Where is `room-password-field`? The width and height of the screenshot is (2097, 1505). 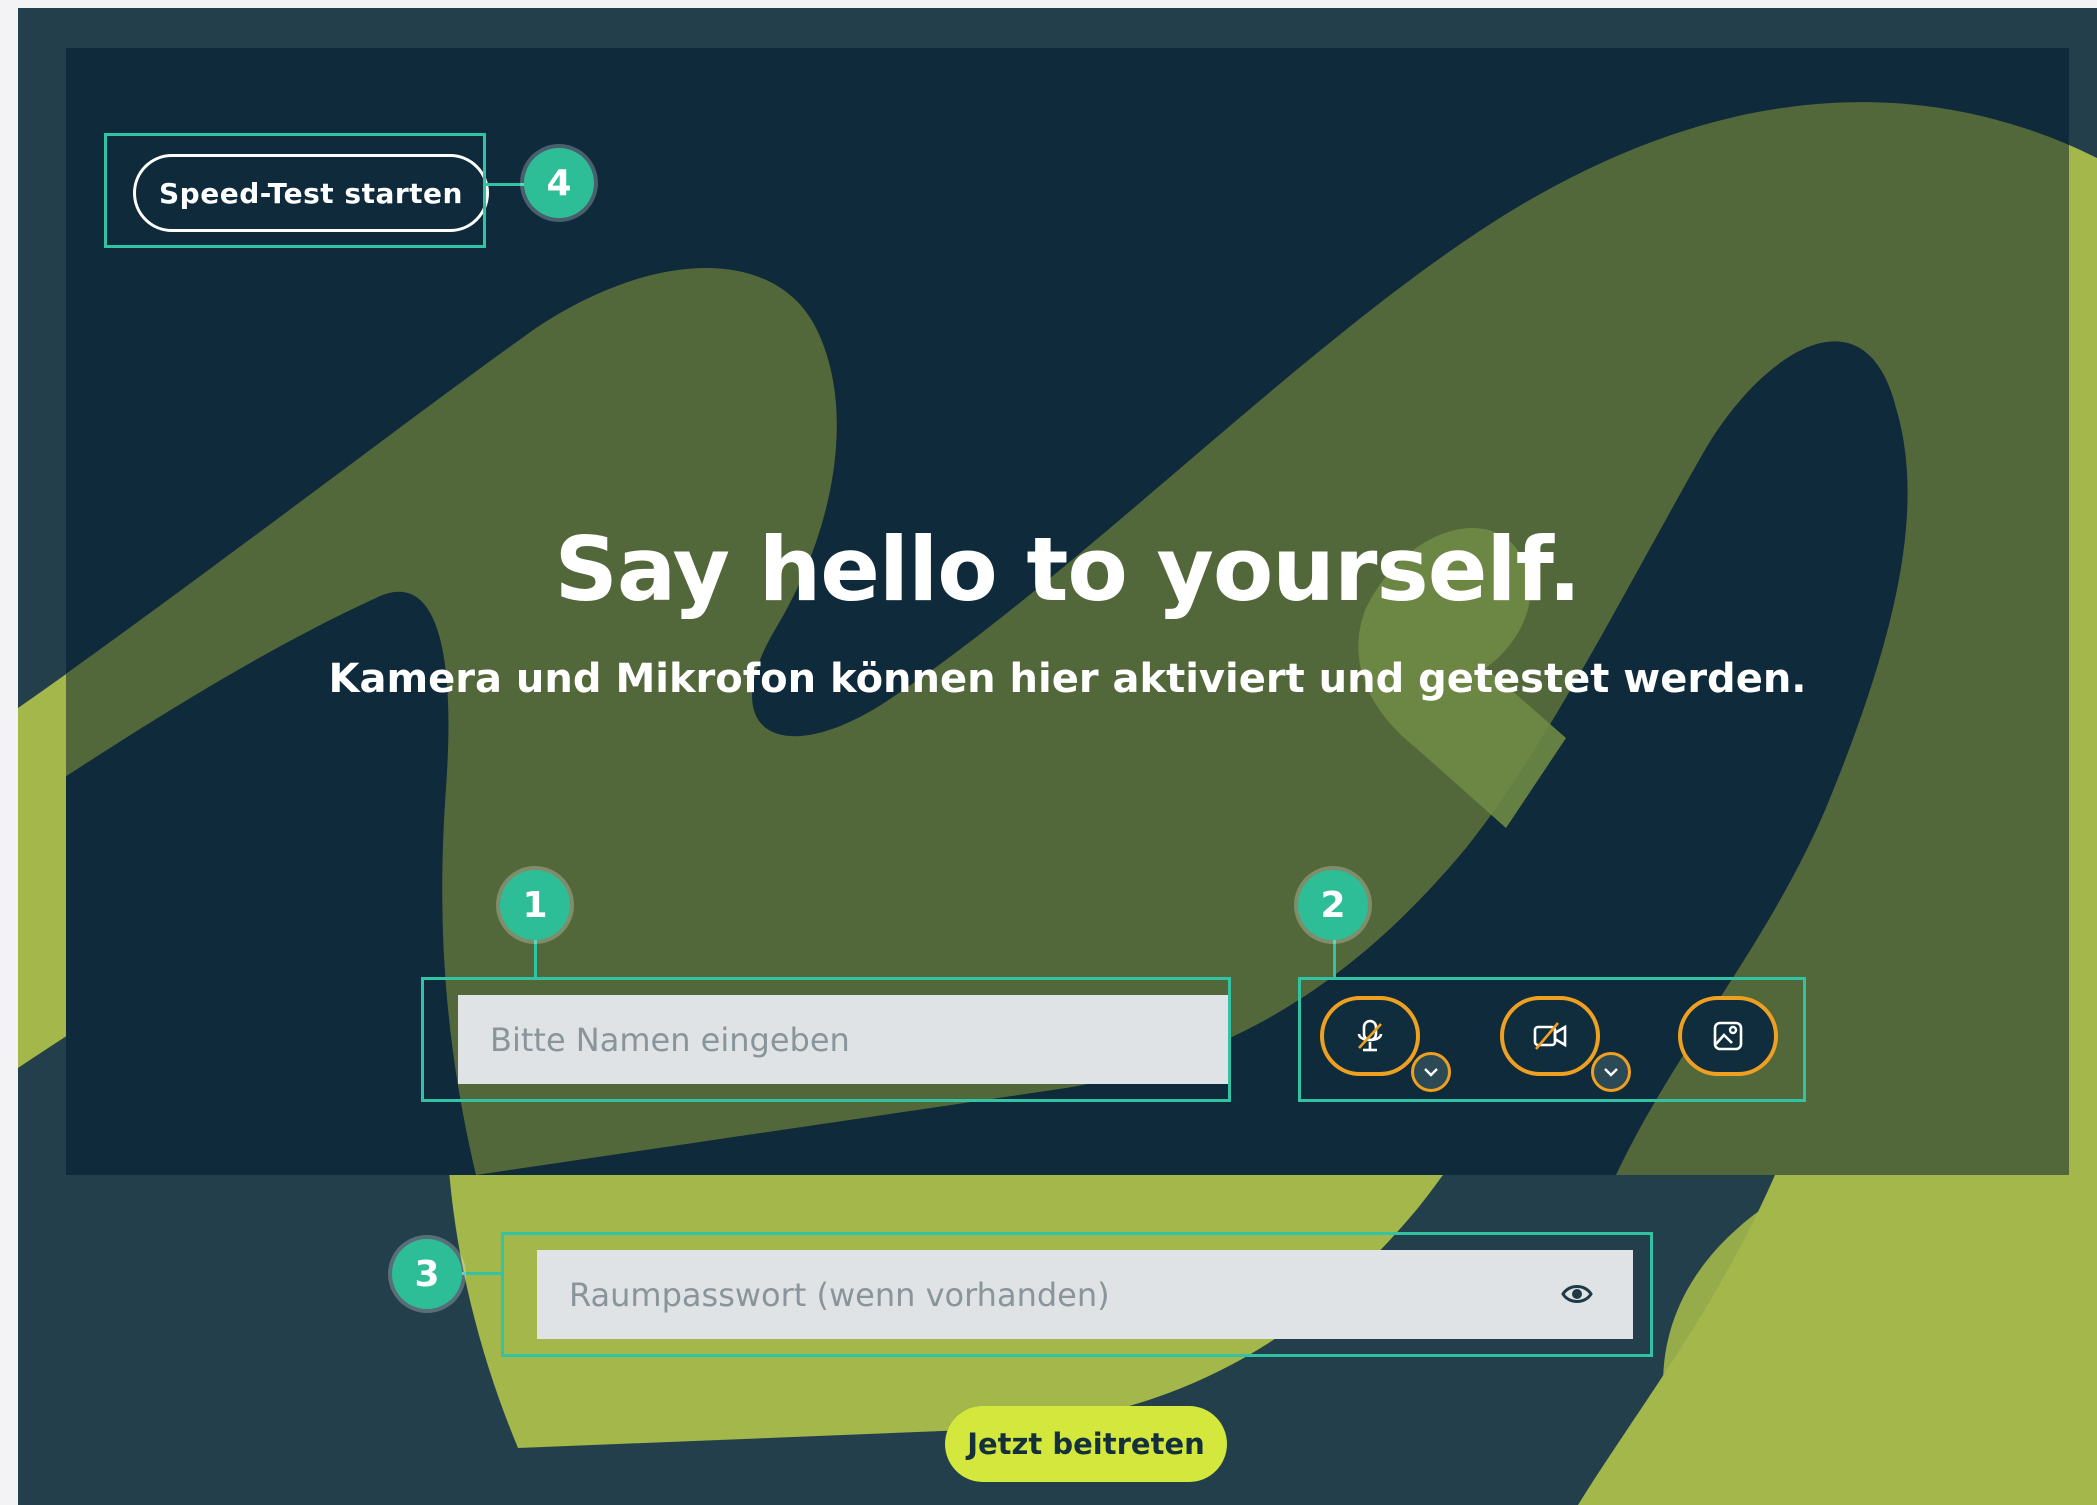
room-password-field is located at coordinates (1085, 1294).